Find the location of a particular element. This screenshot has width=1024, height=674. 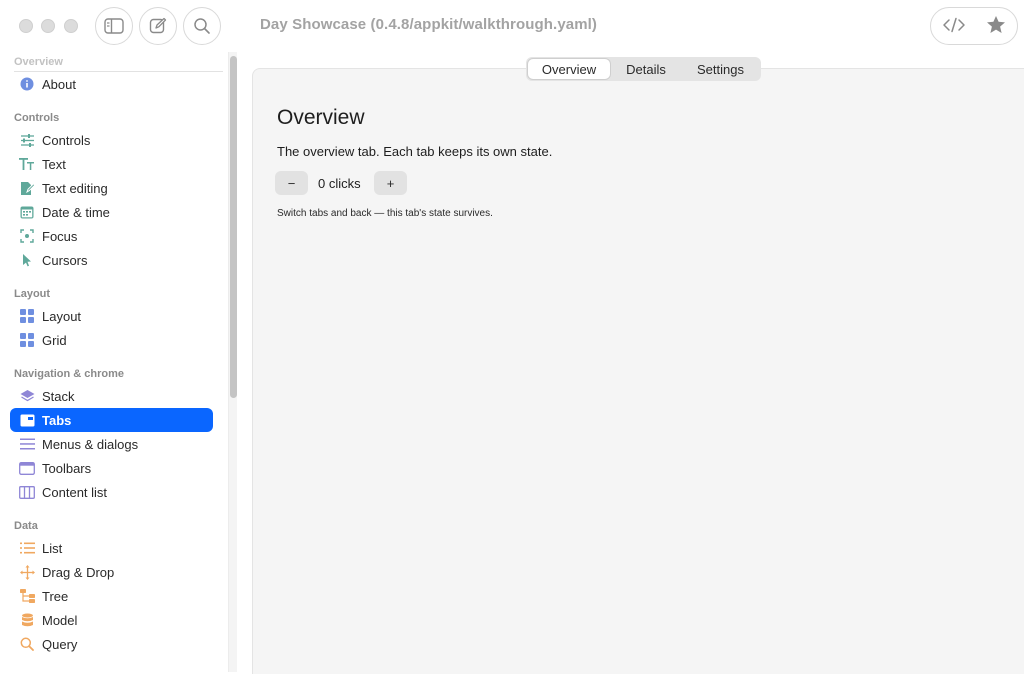

tab-details: Details is located at coordinates (646, 69).